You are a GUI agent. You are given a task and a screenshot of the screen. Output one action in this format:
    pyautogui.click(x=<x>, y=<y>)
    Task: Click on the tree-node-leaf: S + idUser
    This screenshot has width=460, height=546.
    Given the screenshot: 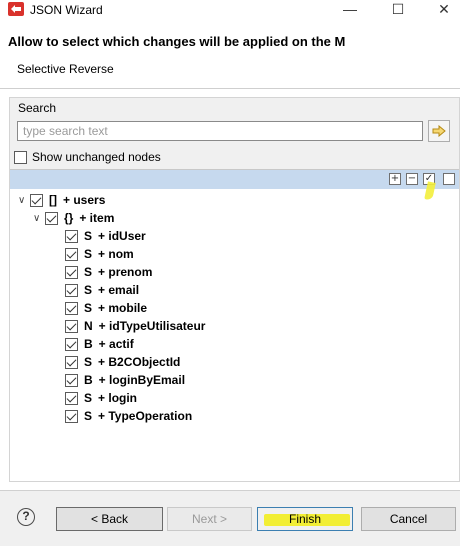 What is the action you would take?
    pyautogui.click(x=105, y=236)
    